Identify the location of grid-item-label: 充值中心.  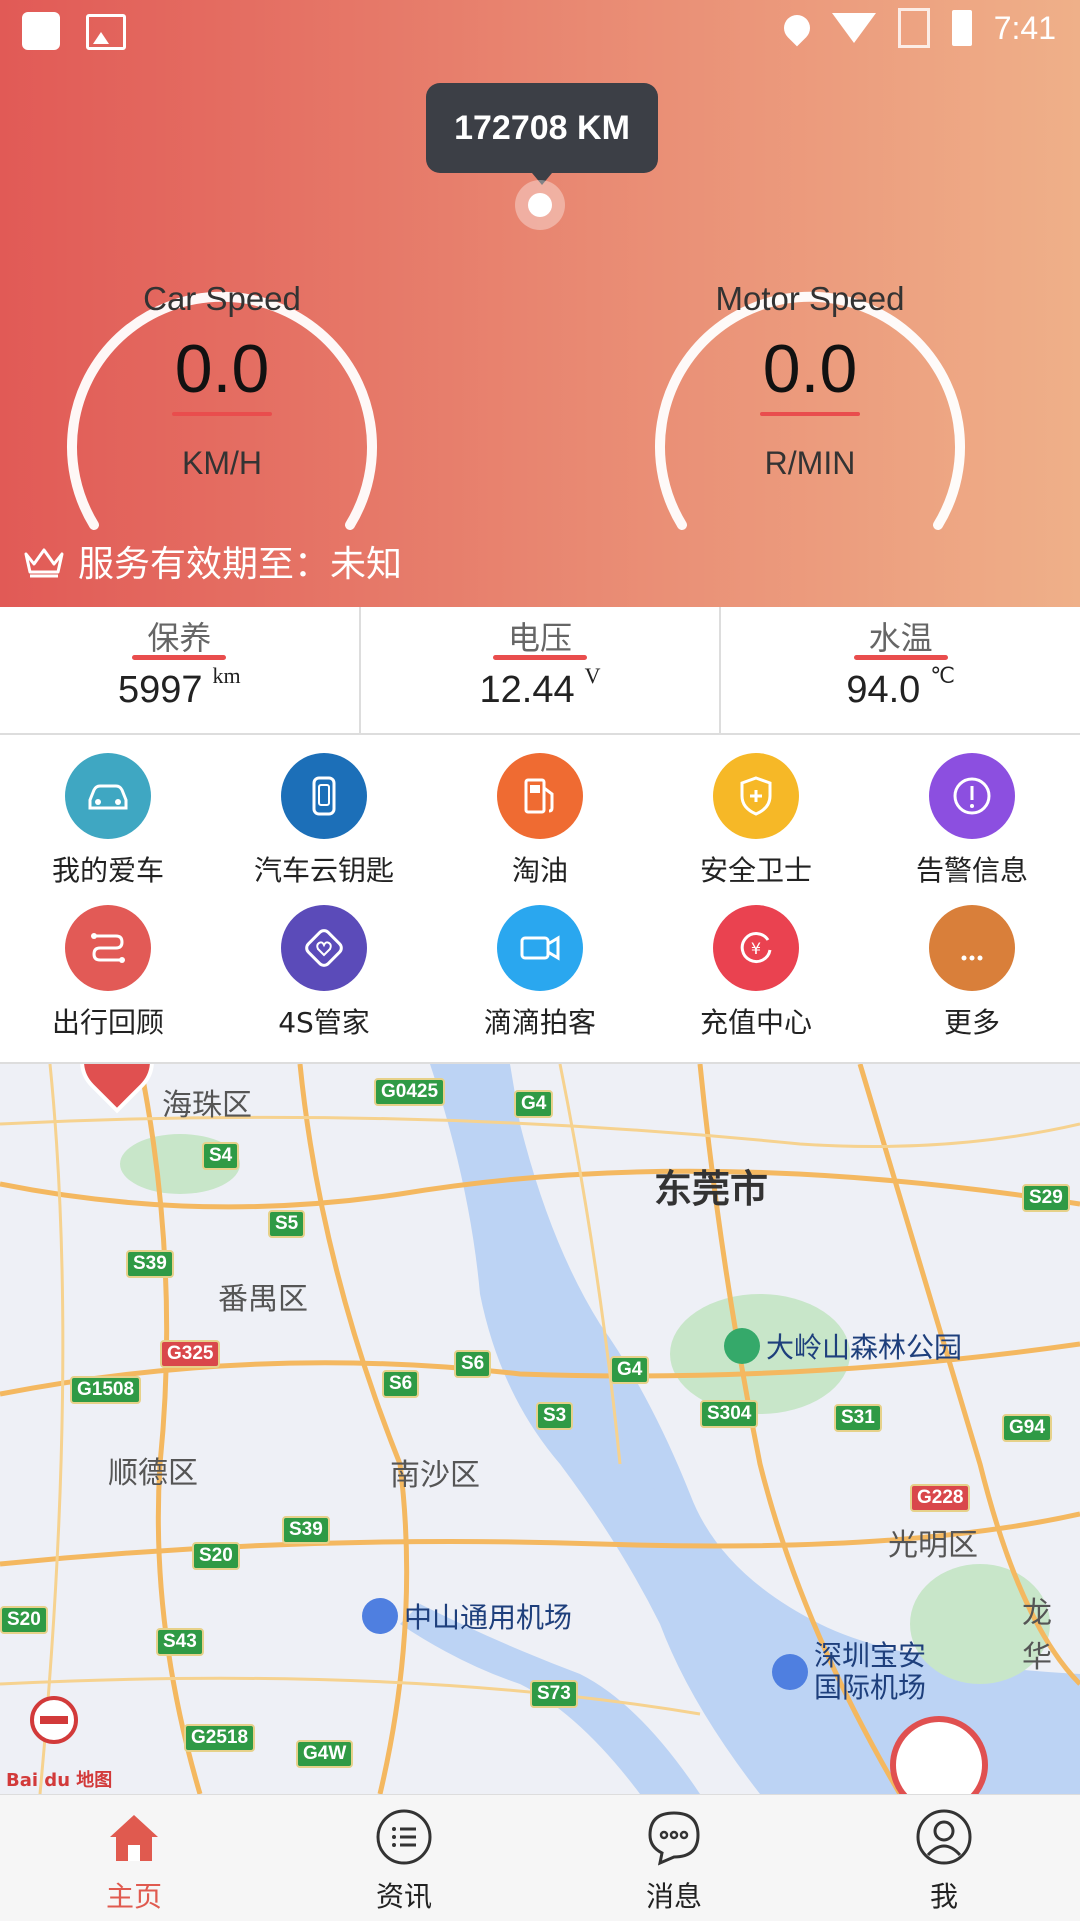
(755, 1022).